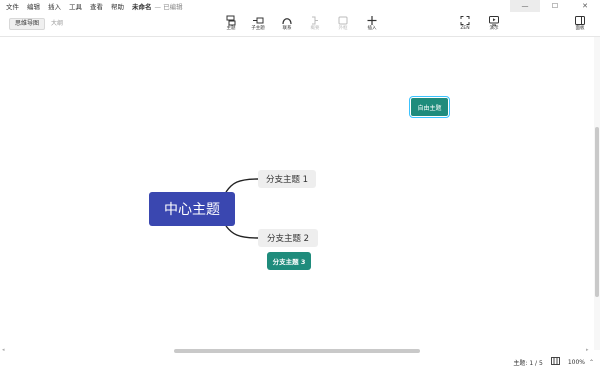 This screenshot has height=370, width=600. I want to click on fullscreen-icon, so click(465, 20).